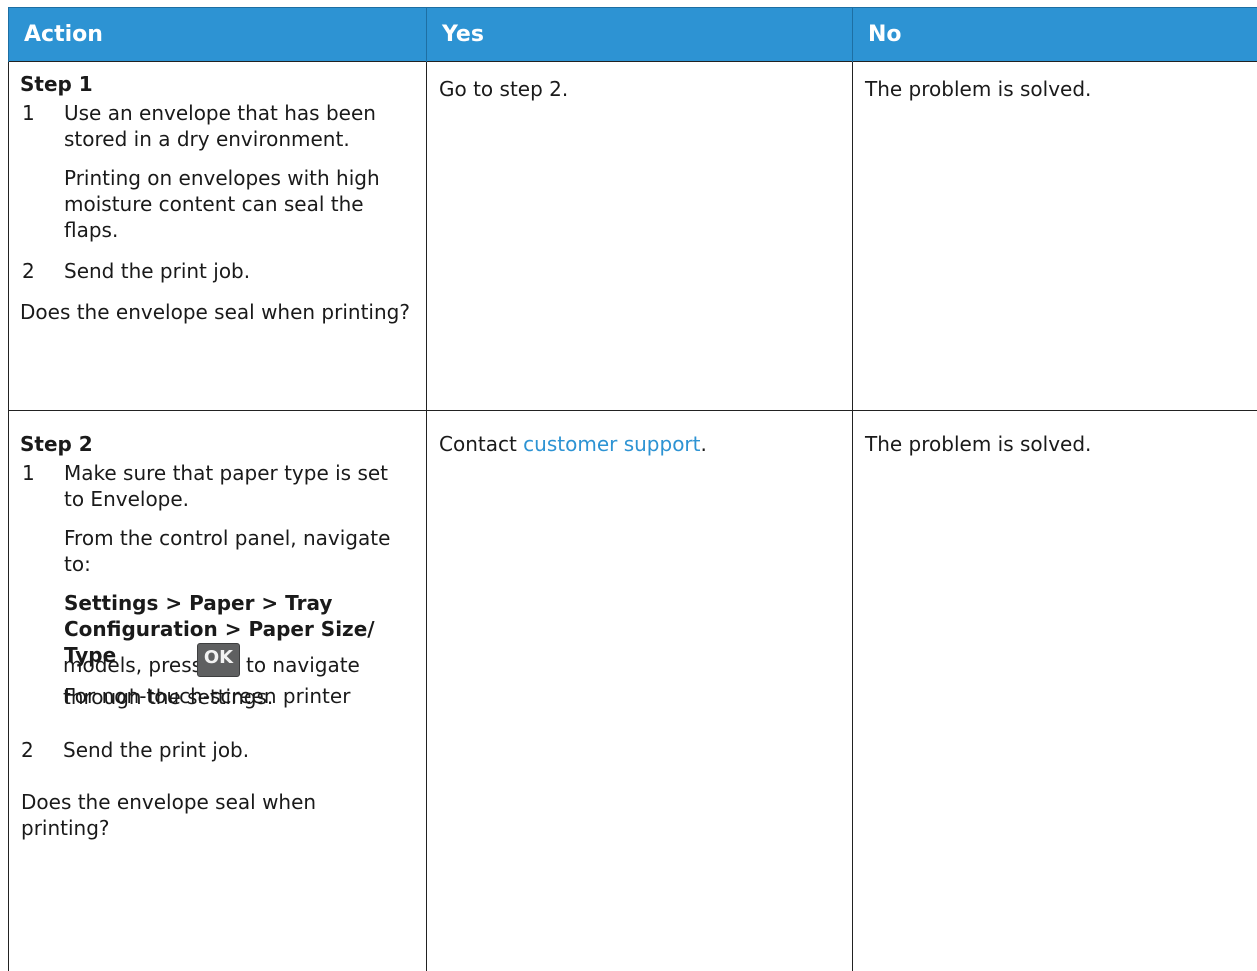 Image resolution: width=1257 pixels, height=971 pixels. What do you see at coordinates (1055, 35) in the screenshot?
I see `header-no: No` at bounding box center [1055, 35].